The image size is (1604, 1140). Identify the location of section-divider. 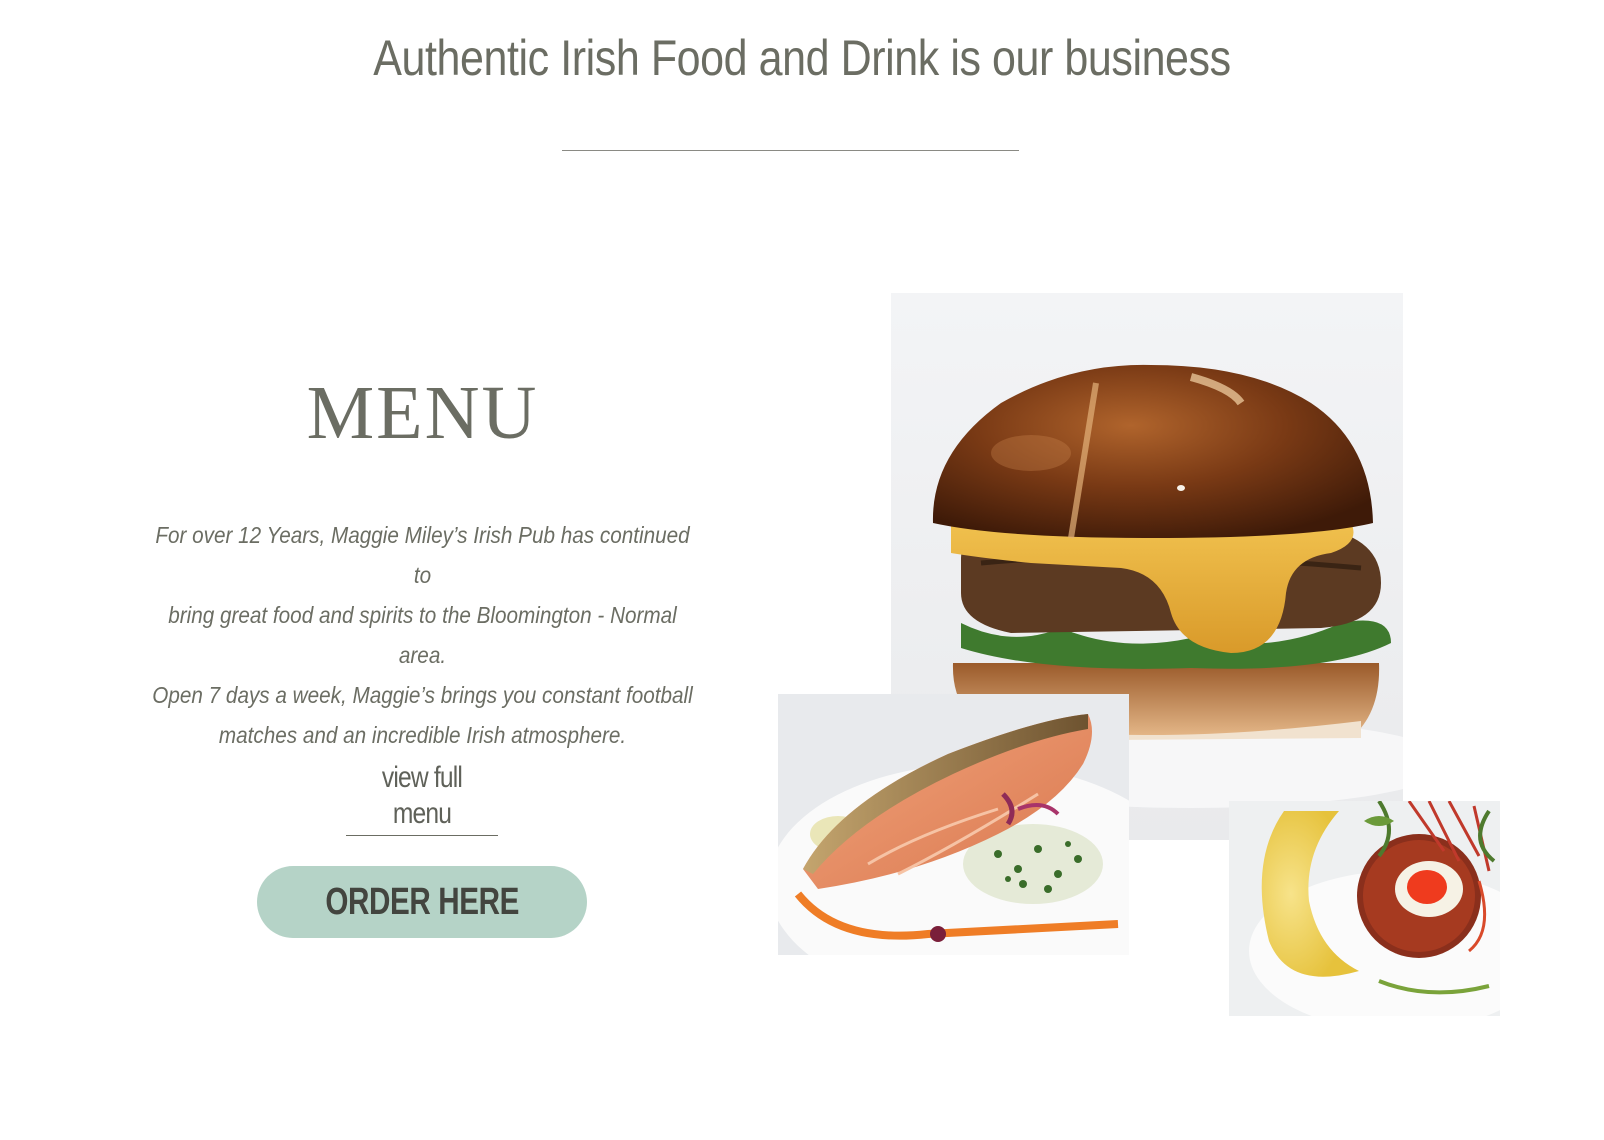
(790, 150).